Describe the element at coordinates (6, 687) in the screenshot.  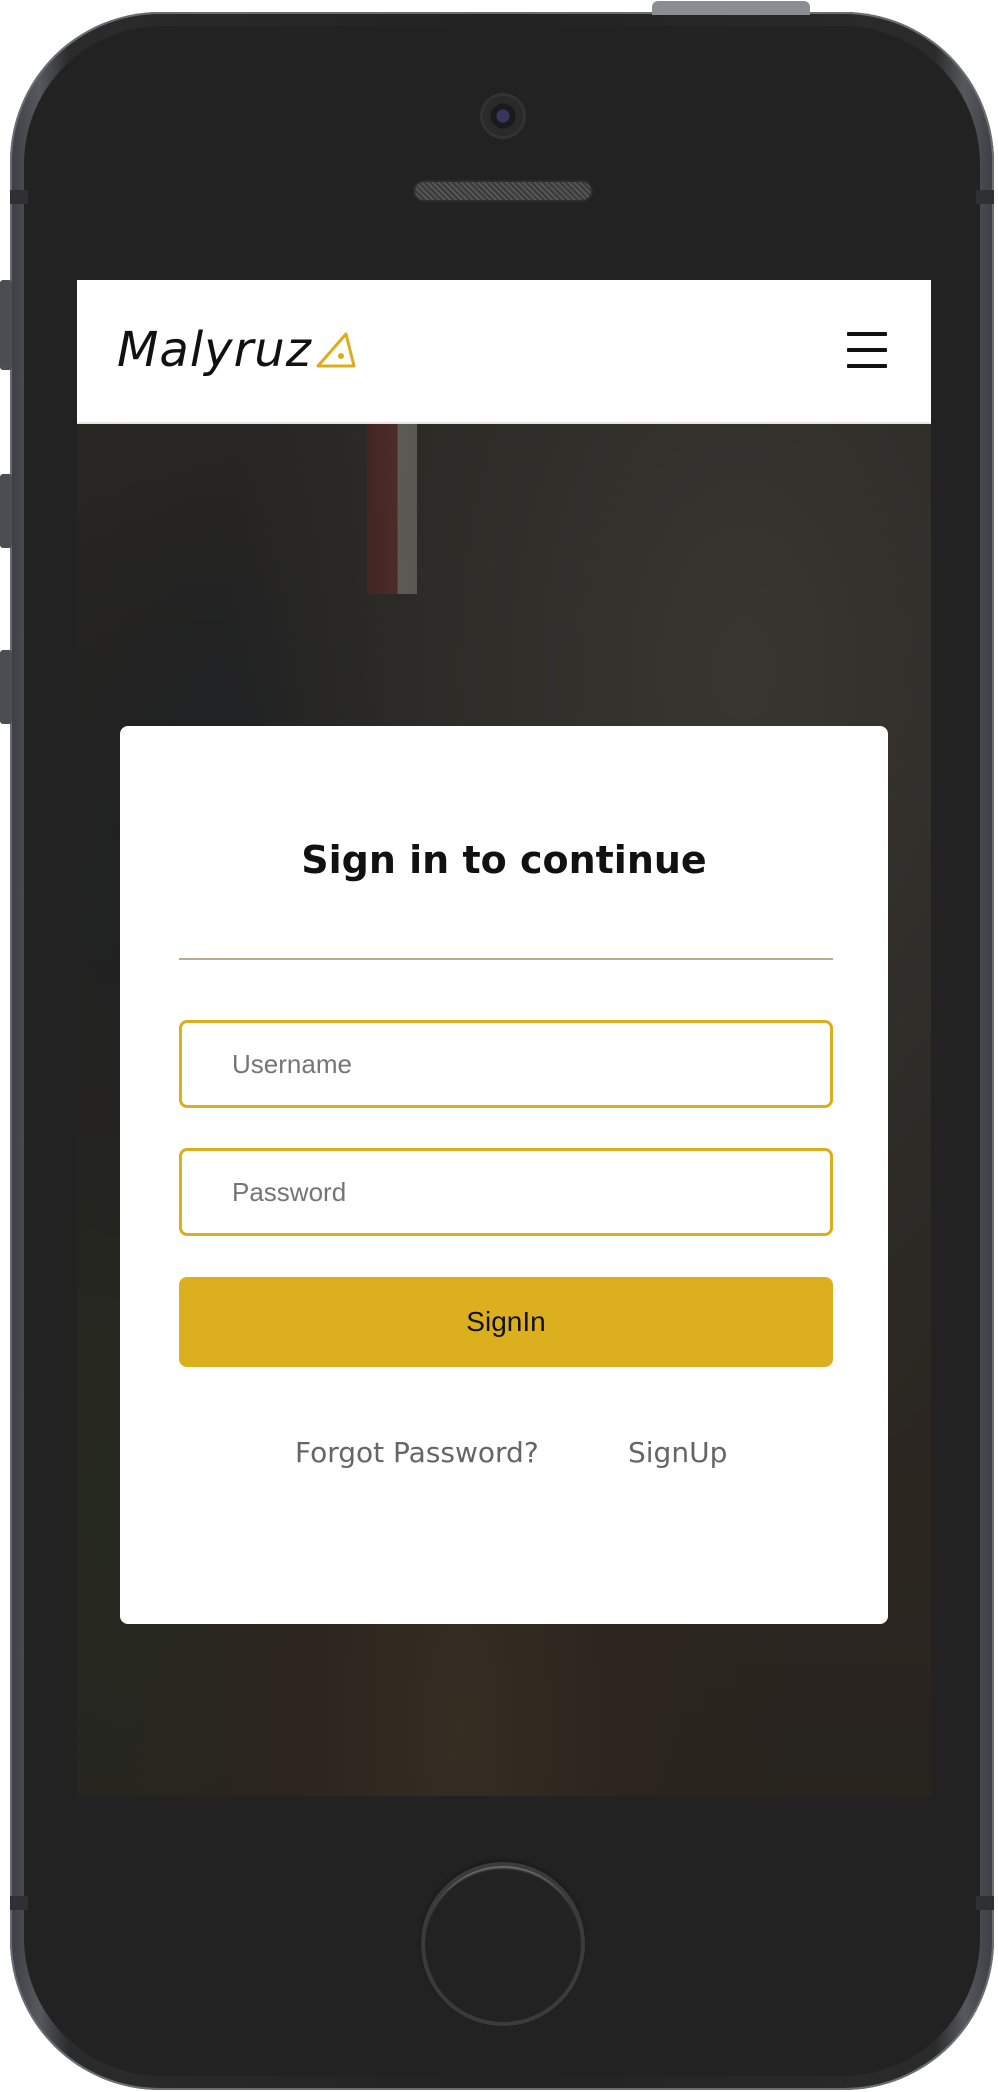
I see `volume-down-button` at that location.